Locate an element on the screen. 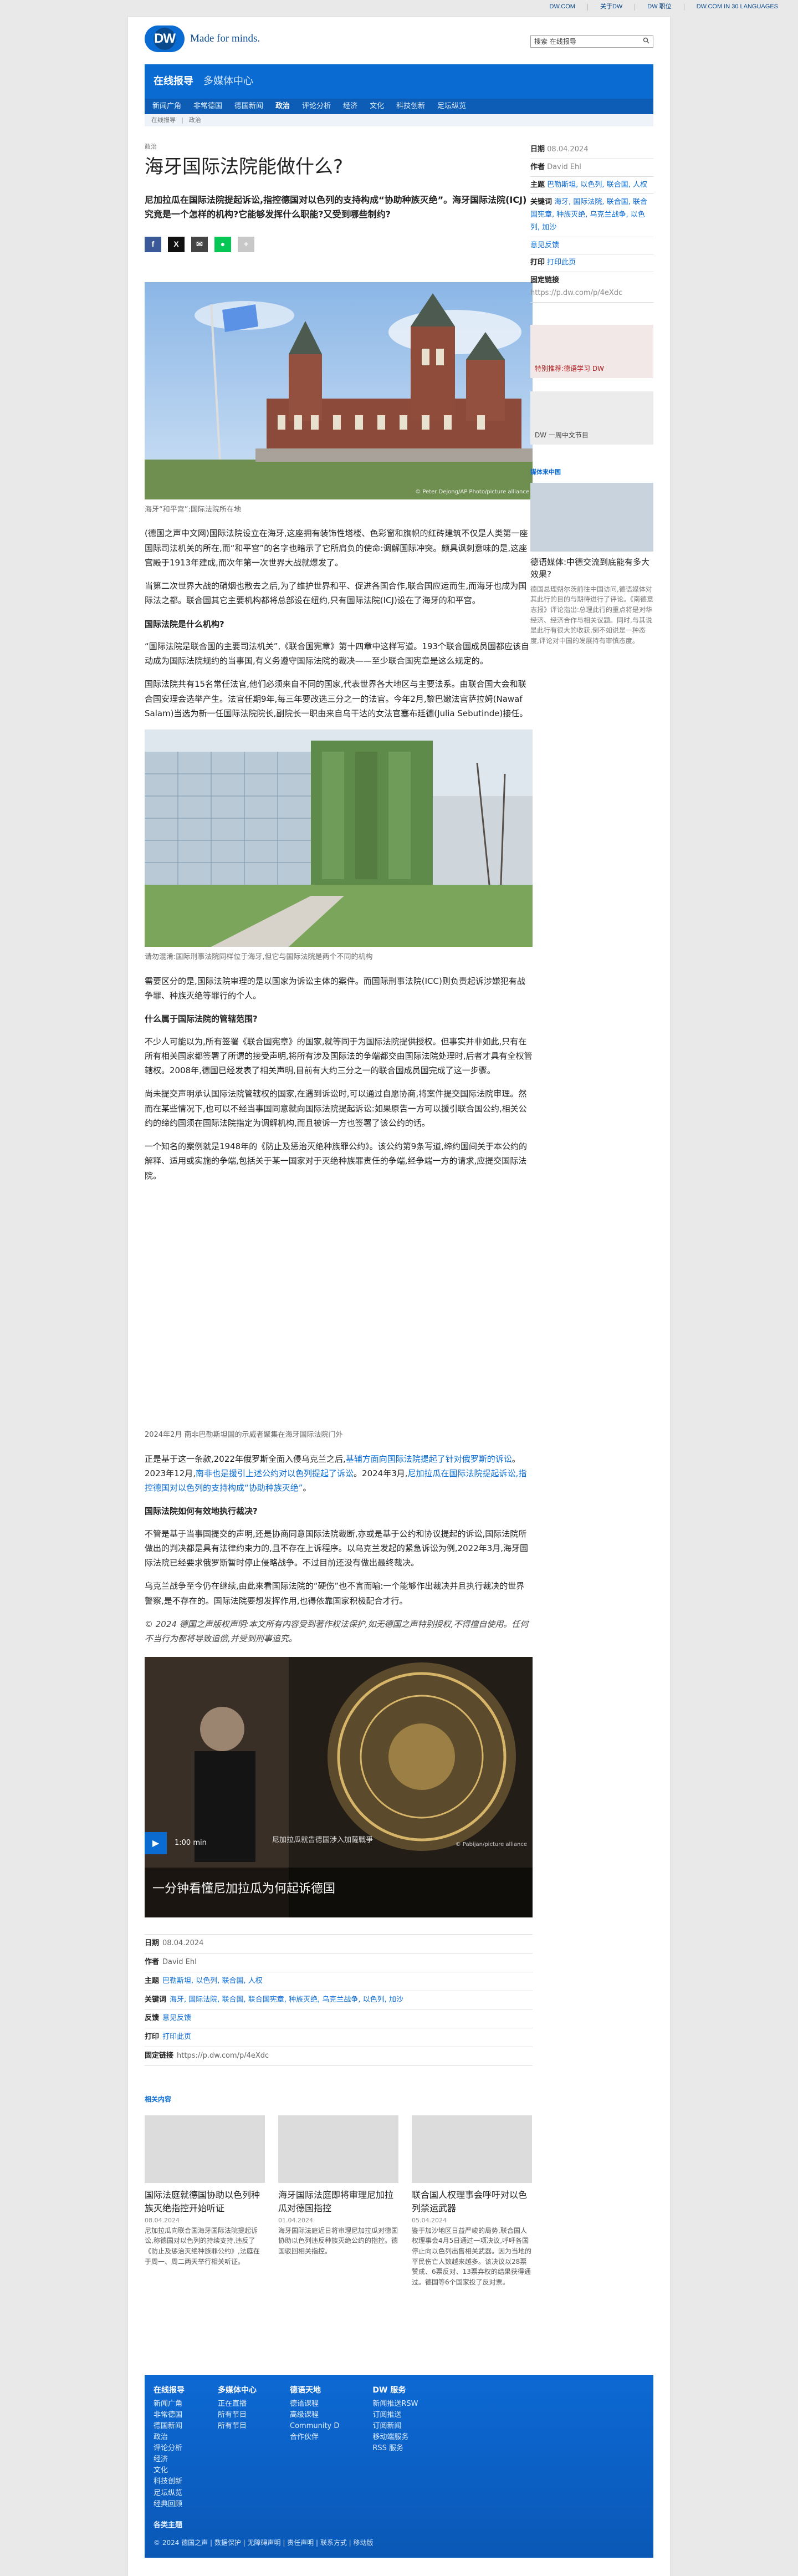 The image size is (798, 2576). footer-link: Community D is located at coordinates (314, 2426).